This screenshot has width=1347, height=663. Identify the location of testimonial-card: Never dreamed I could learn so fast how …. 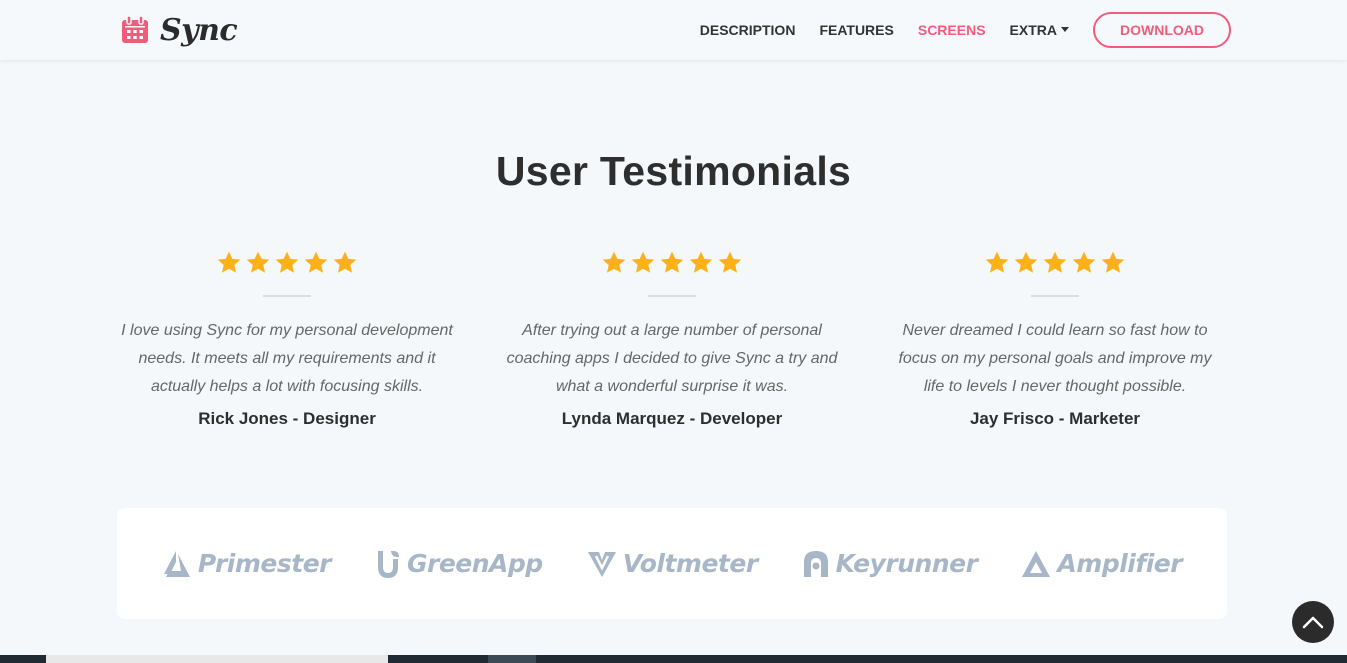
(1055, 339).